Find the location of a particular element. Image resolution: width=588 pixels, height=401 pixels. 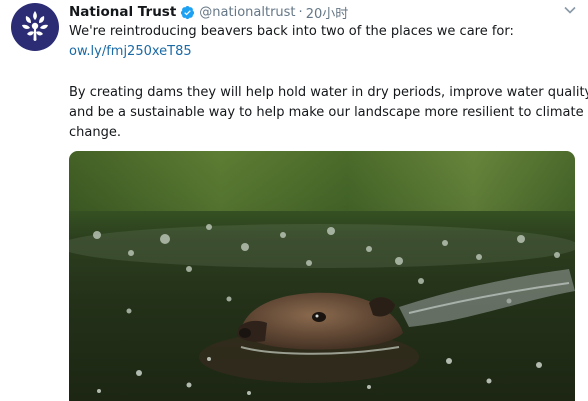

oak-leaf-logo-icon is located at coordinates (35, 26).